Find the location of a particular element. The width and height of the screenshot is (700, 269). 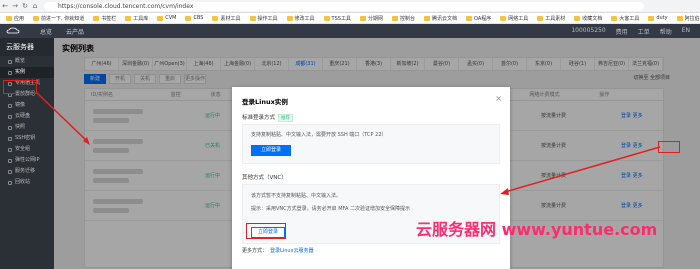

standard-login-button: 立即登录 is located at coordinates (271, 150).